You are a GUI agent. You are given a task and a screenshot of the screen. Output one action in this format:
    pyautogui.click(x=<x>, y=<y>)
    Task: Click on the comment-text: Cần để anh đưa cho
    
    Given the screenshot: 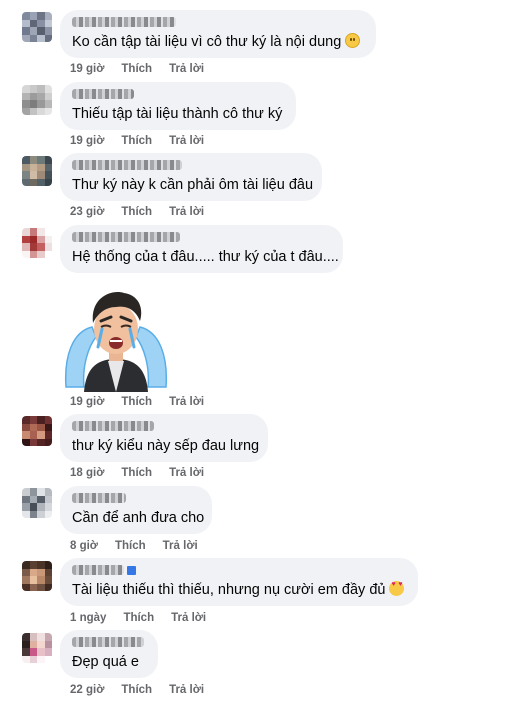 What is the action you would take?
    pyautogui.click(x=138, y=518)
    